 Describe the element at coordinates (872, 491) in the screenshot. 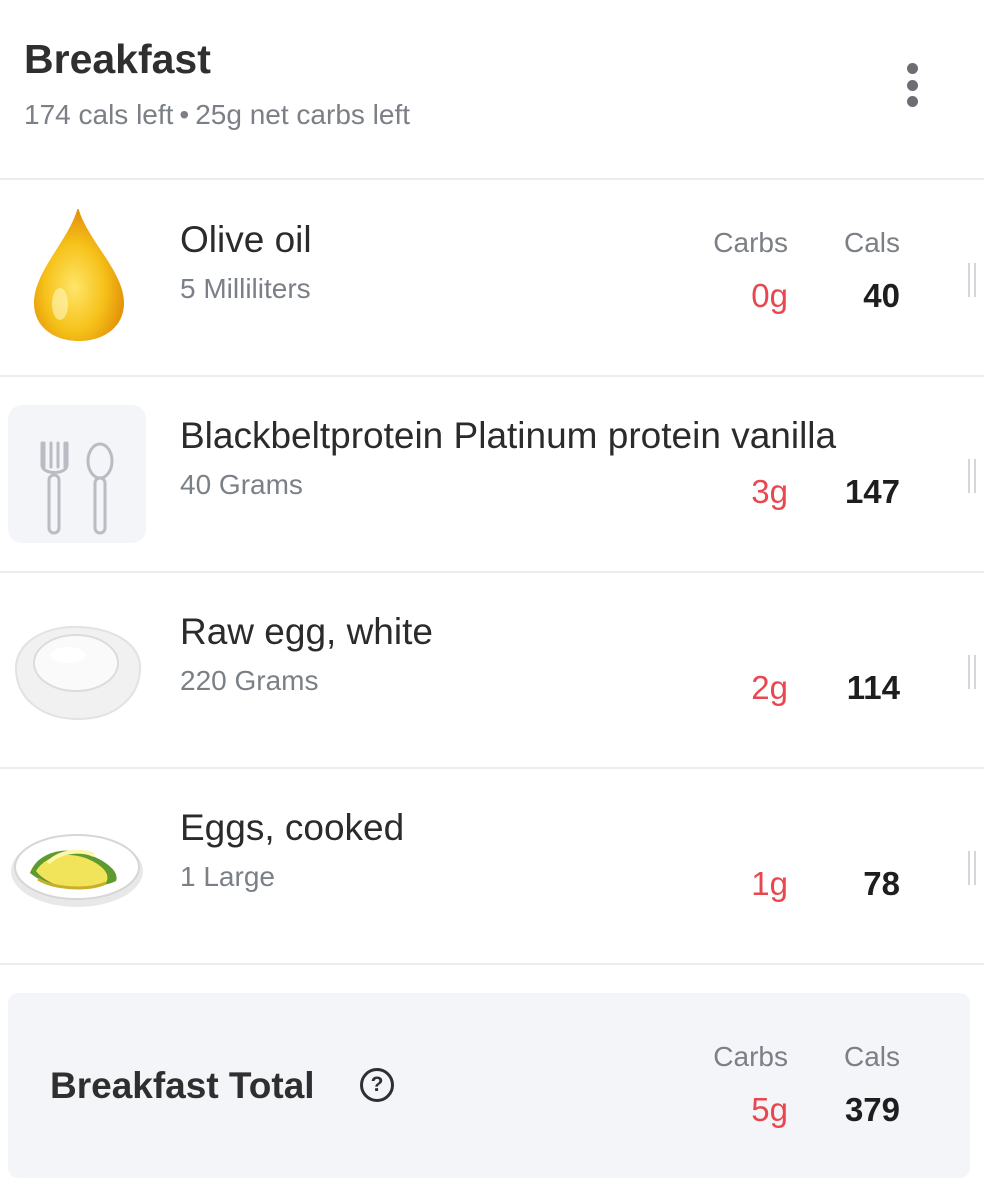

I see `cals-value: 147` at that location.